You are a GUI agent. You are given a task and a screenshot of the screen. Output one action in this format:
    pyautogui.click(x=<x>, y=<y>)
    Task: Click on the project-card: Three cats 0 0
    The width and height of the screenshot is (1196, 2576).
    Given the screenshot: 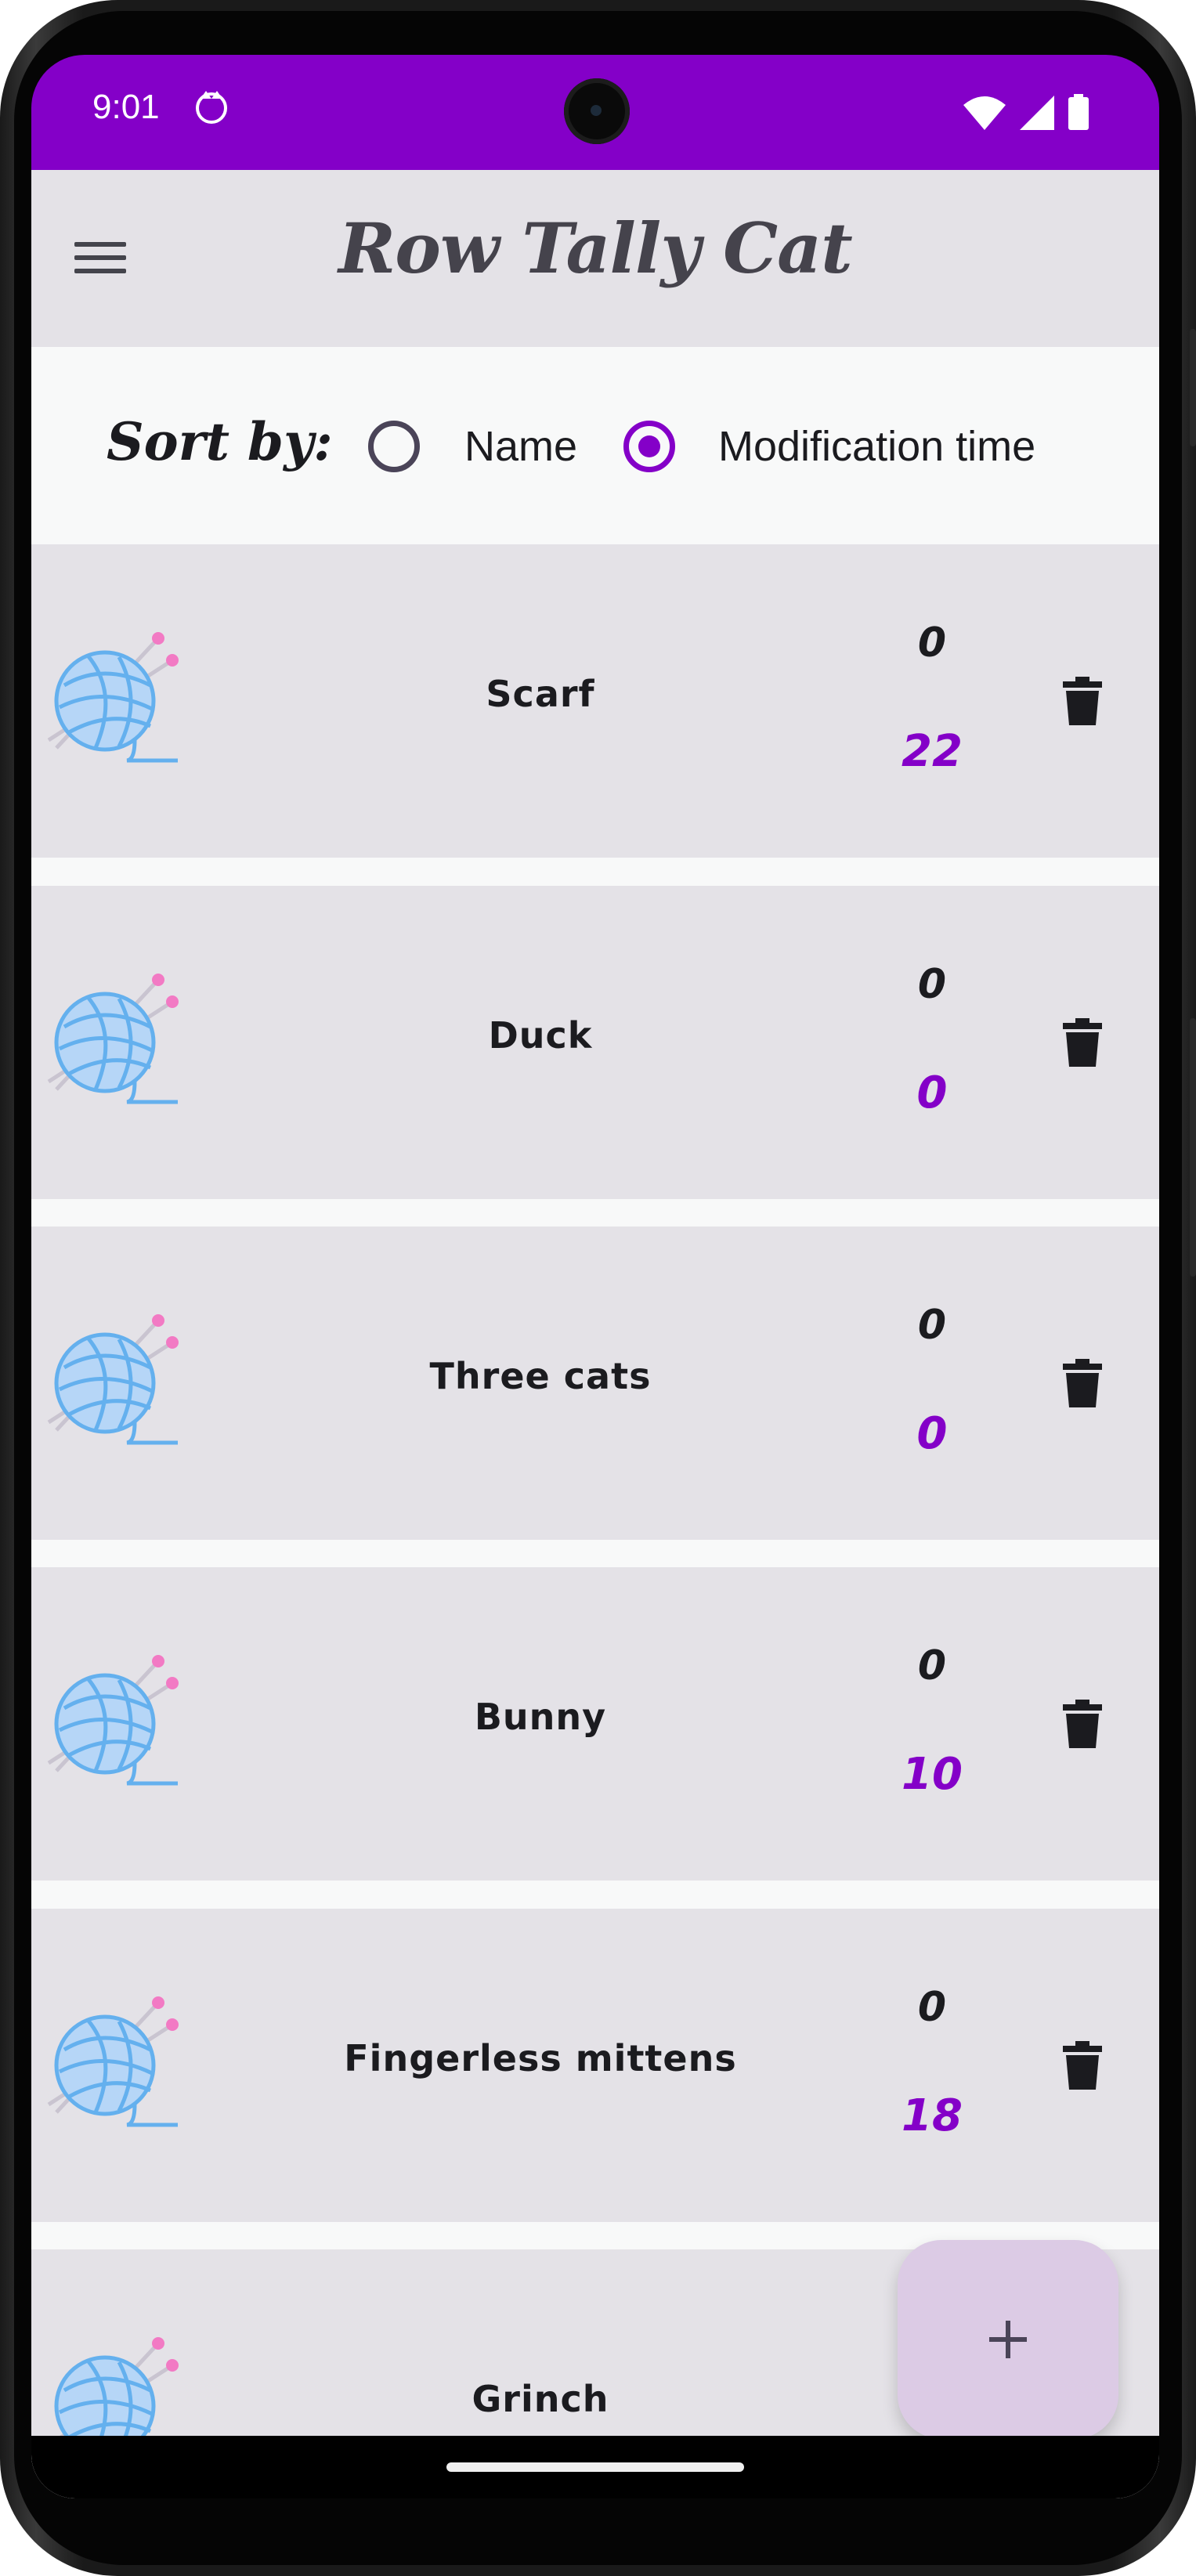 What is the action you would take?
    pyautogui.click(x=595, y=1383)
    